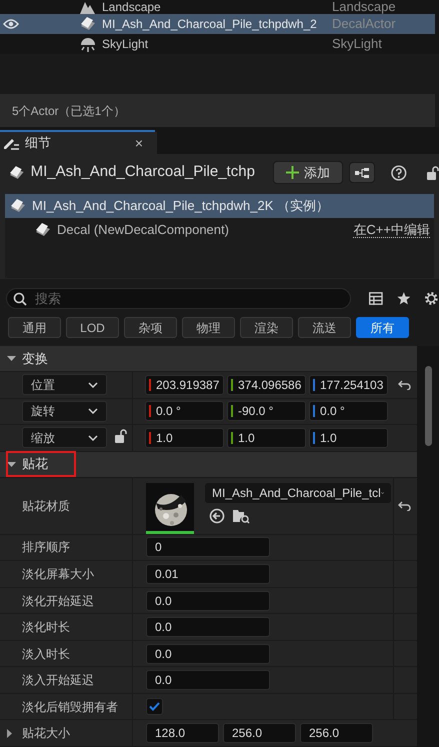 The height and width of the screenshot is (747, 439). Describe the element at coordinates (143, 172) in the screenshot. I see `actor-title: MI_Ash_And_Charcoal_Pile_tchp` at that location.